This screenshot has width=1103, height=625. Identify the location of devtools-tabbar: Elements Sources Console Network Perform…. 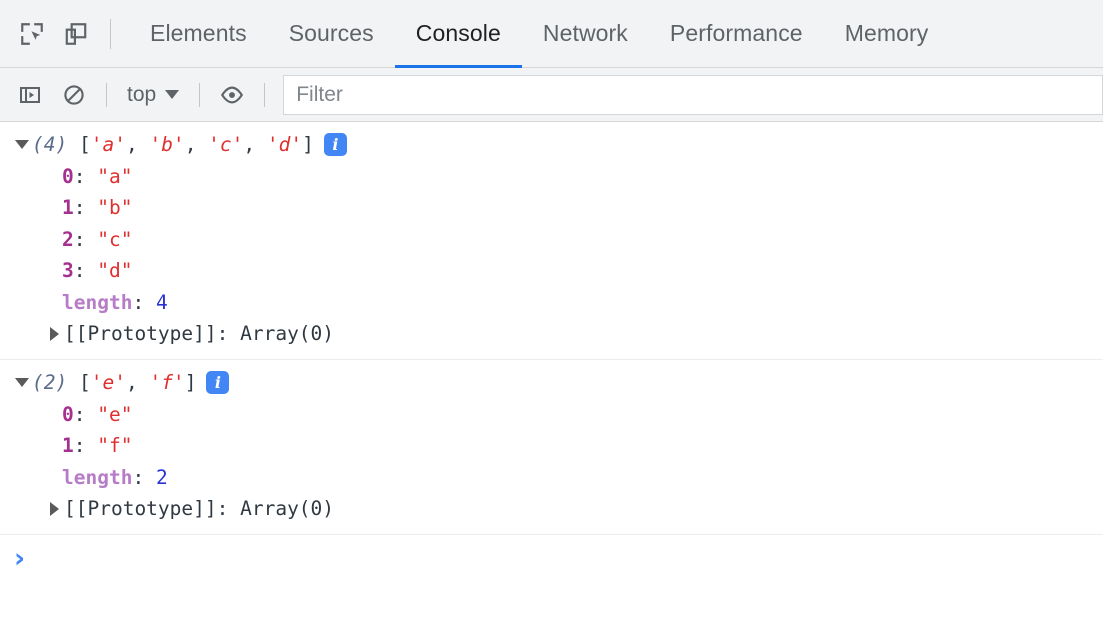
(551, 34).